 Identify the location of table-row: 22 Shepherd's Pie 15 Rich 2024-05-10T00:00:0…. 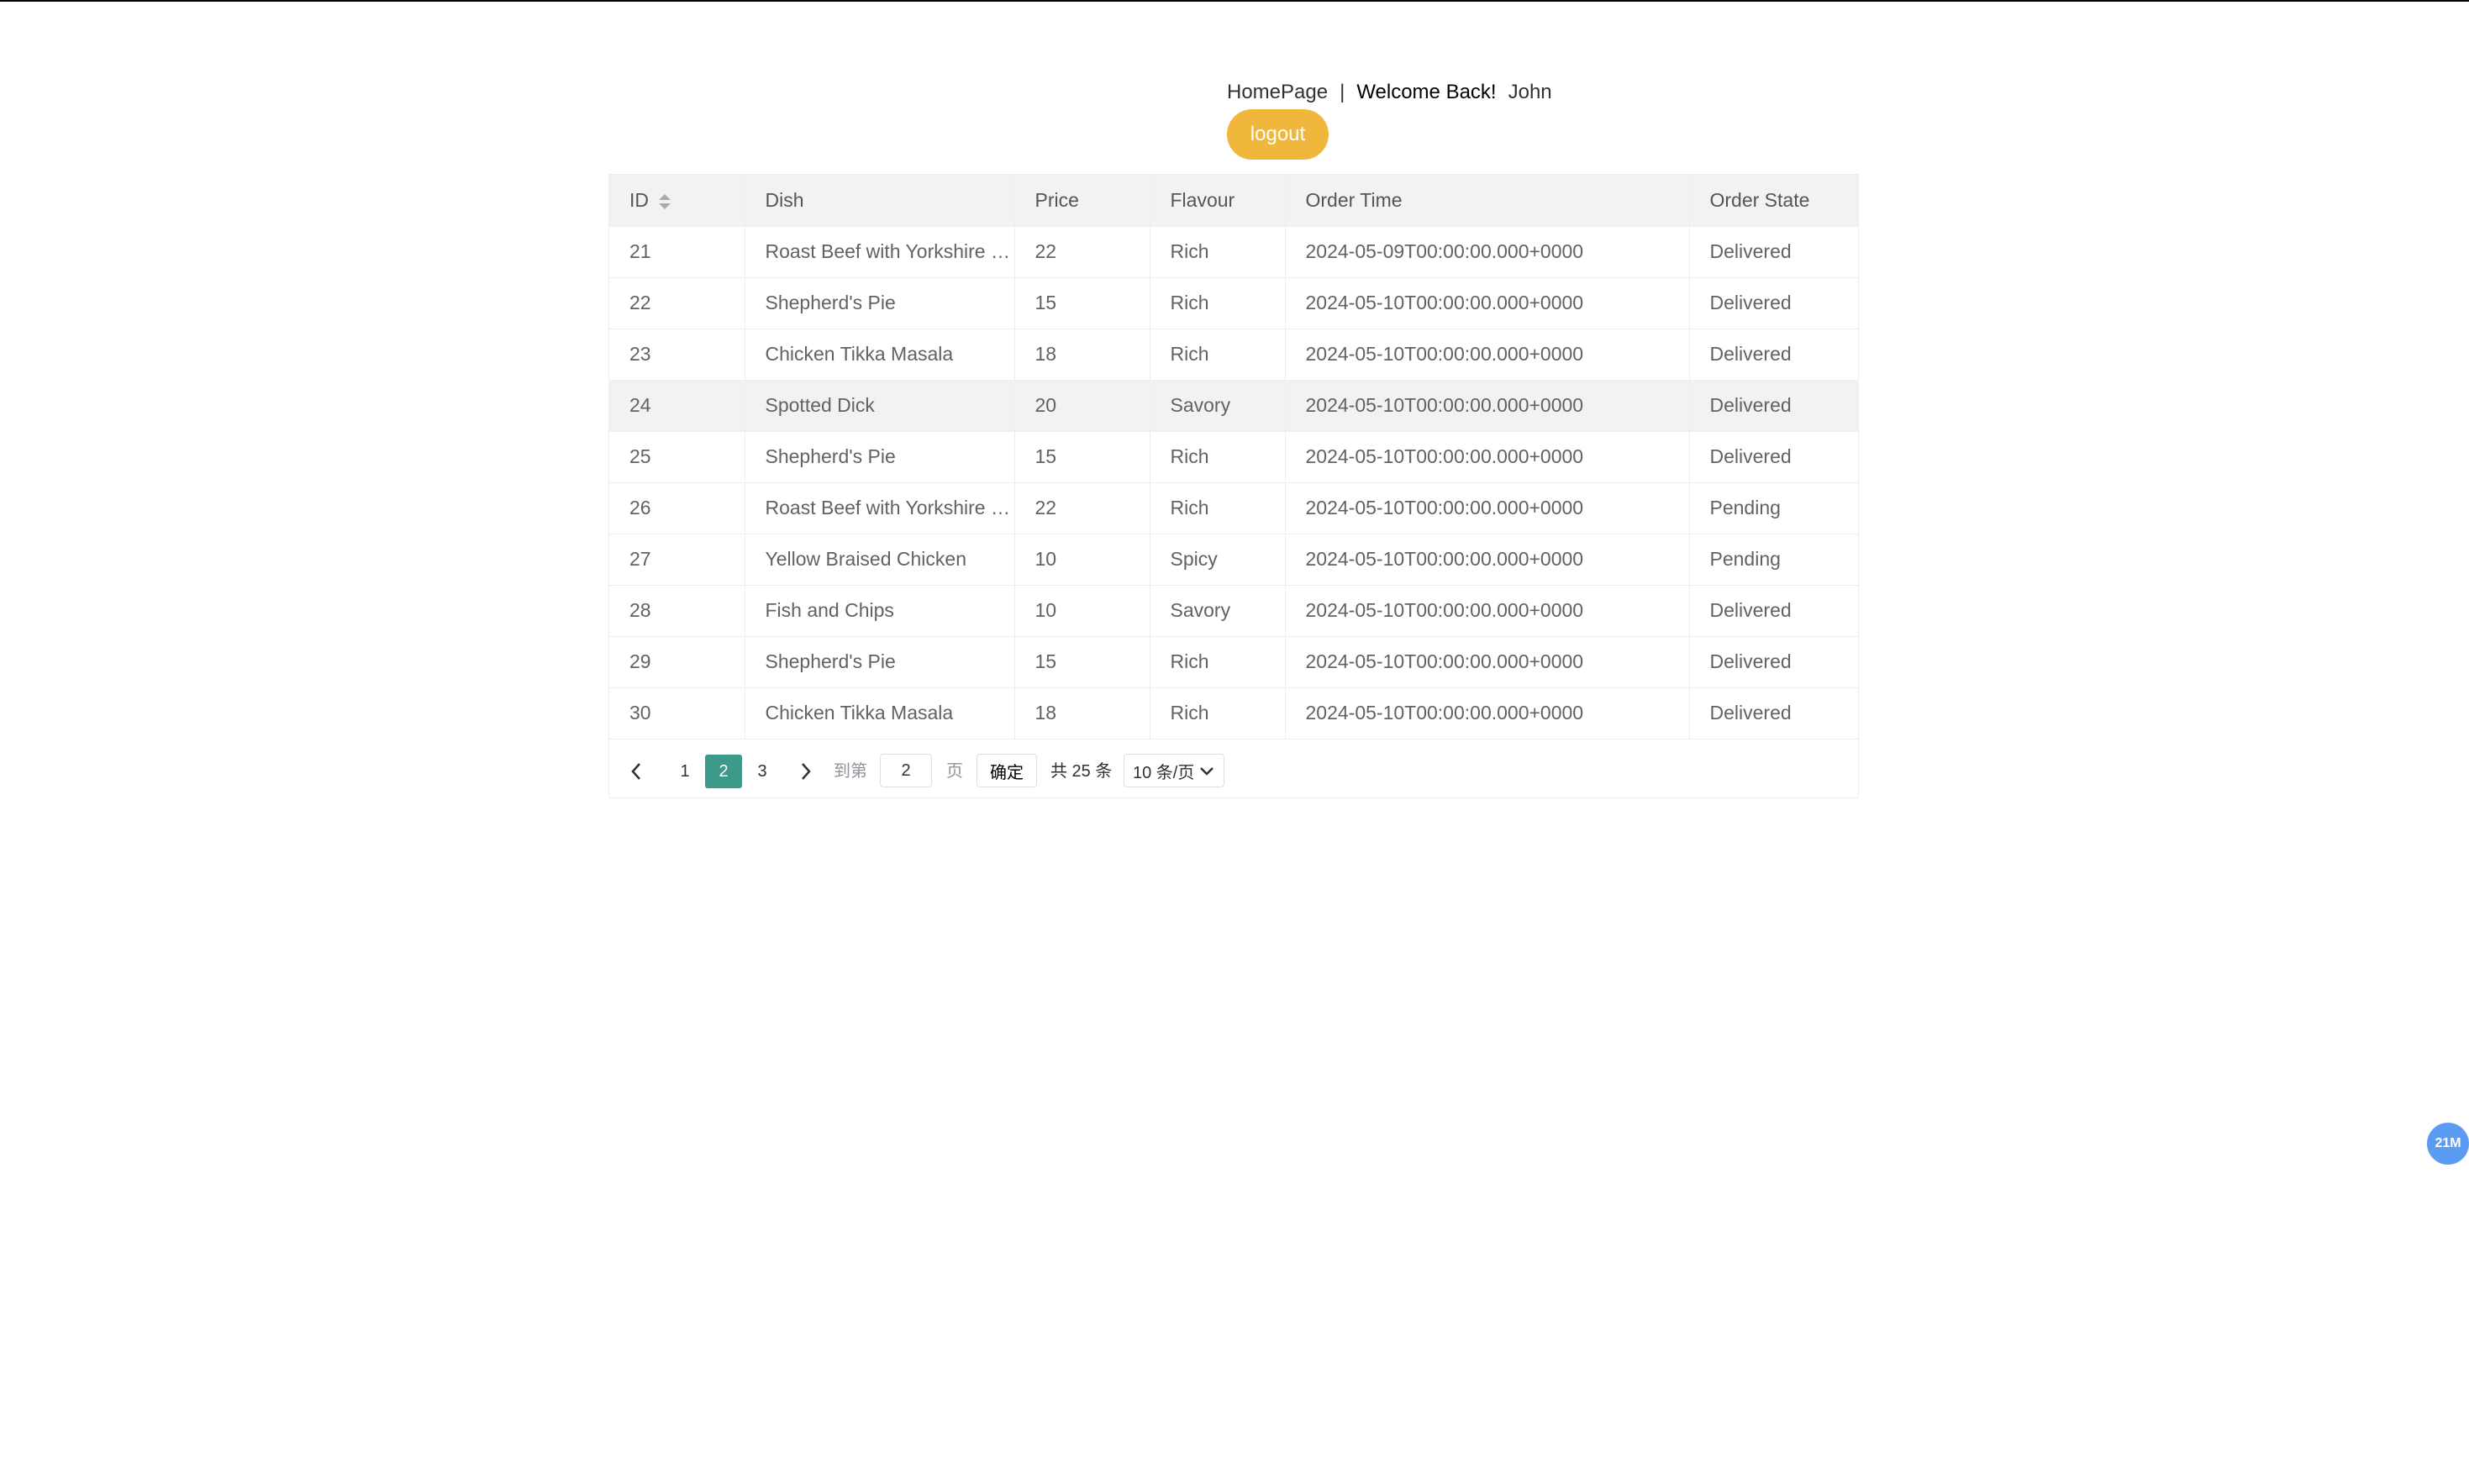
(1233, 303).